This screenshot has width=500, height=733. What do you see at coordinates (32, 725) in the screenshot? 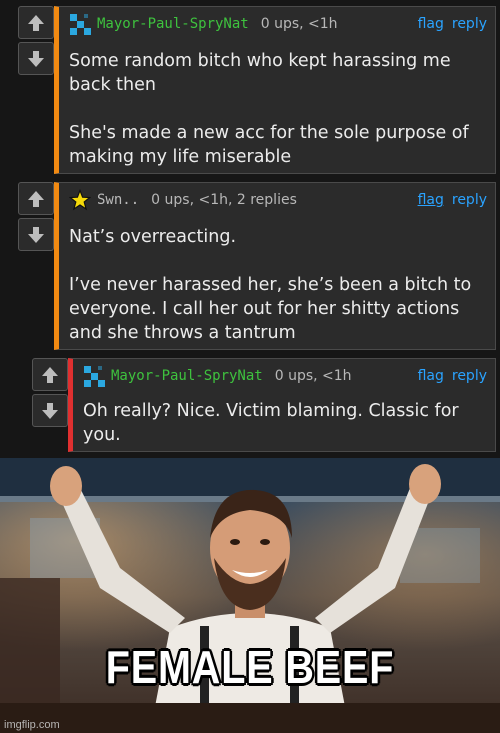
I see `imgflip-watermark: imgflip.com` at bounding box center [32, 725].